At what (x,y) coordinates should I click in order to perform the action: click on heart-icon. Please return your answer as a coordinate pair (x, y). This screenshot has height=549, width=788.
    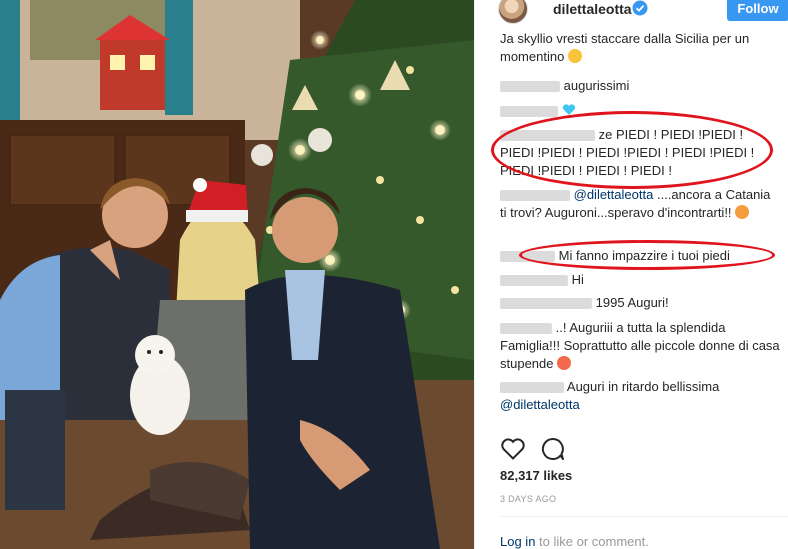
    Looking at the image, I should click on (513, 449).